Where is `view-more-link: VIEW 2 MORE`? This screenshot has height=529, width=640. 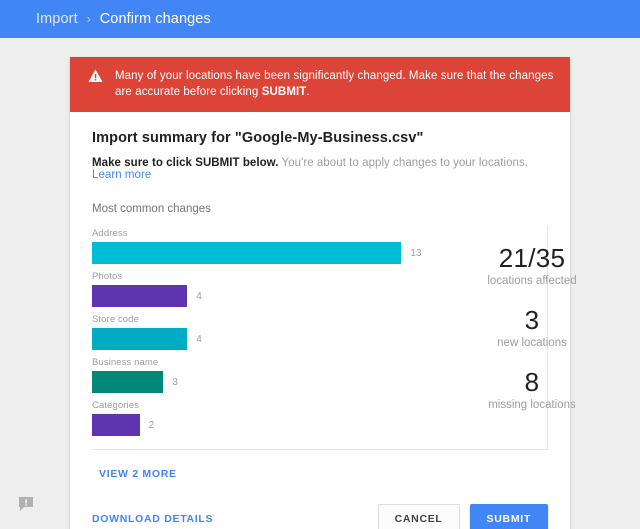
view-more-link: VIEW 2 MORE is located at coordinates (138, 474).